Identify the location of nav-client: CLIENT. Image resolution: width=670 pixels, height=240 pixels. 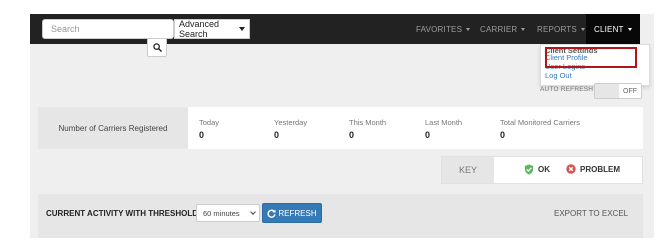
(613, 29).